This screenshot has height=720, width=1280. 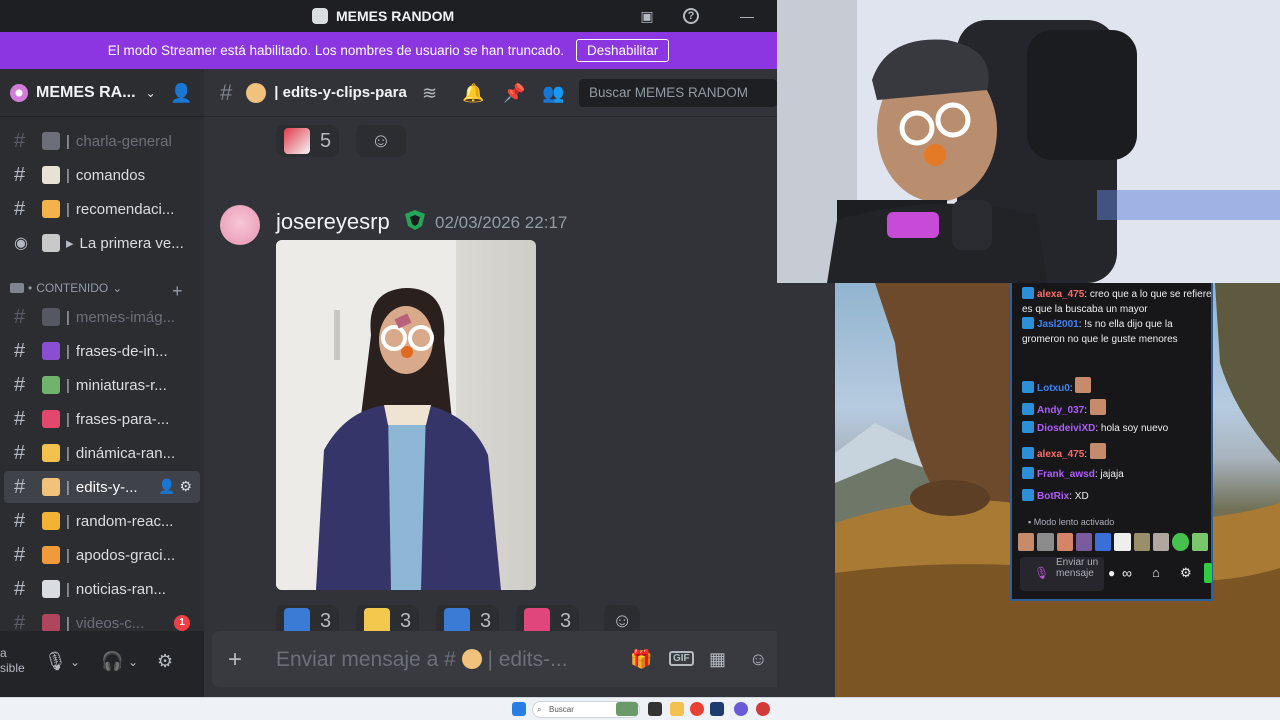 What do you see at coordinates (333, 222) in the screenshot?
I see `message-author: josereyesrp` at bounding box center [333, 222].